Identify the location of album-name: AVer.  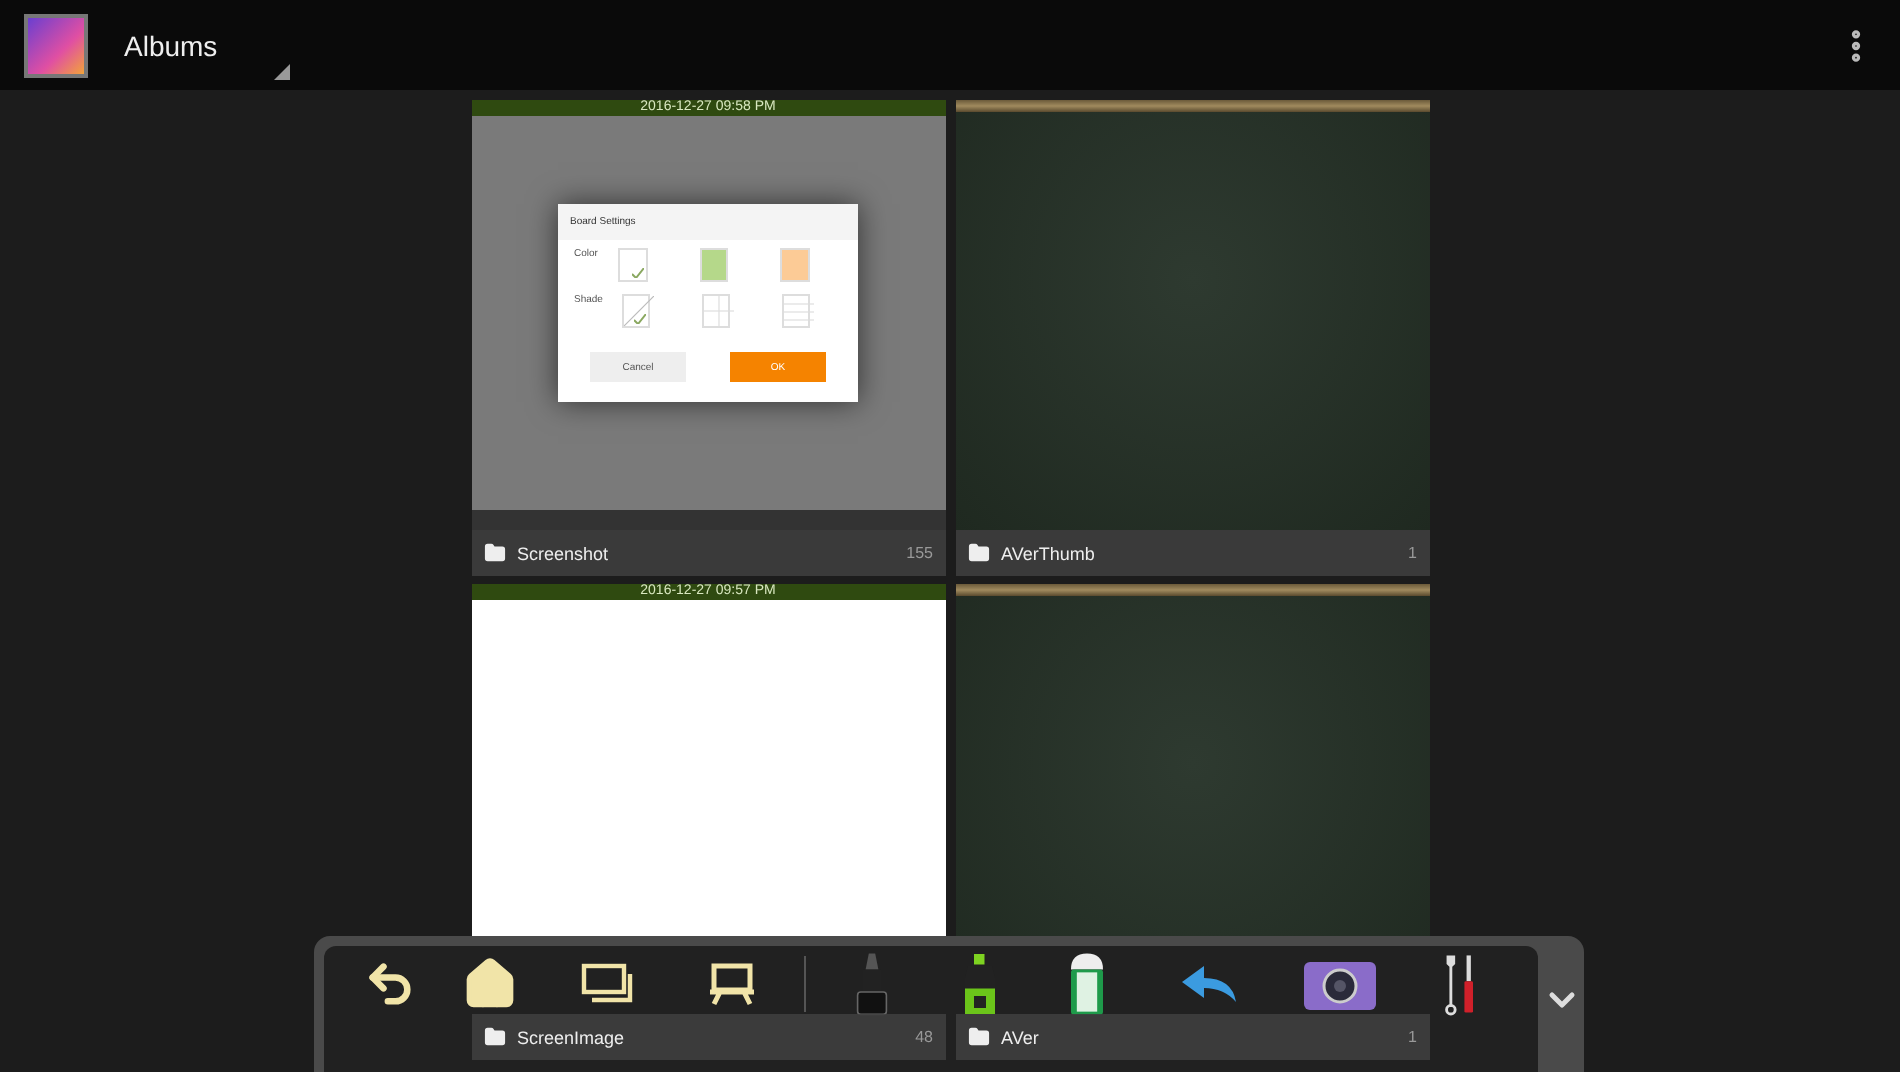
(1020, 1037).